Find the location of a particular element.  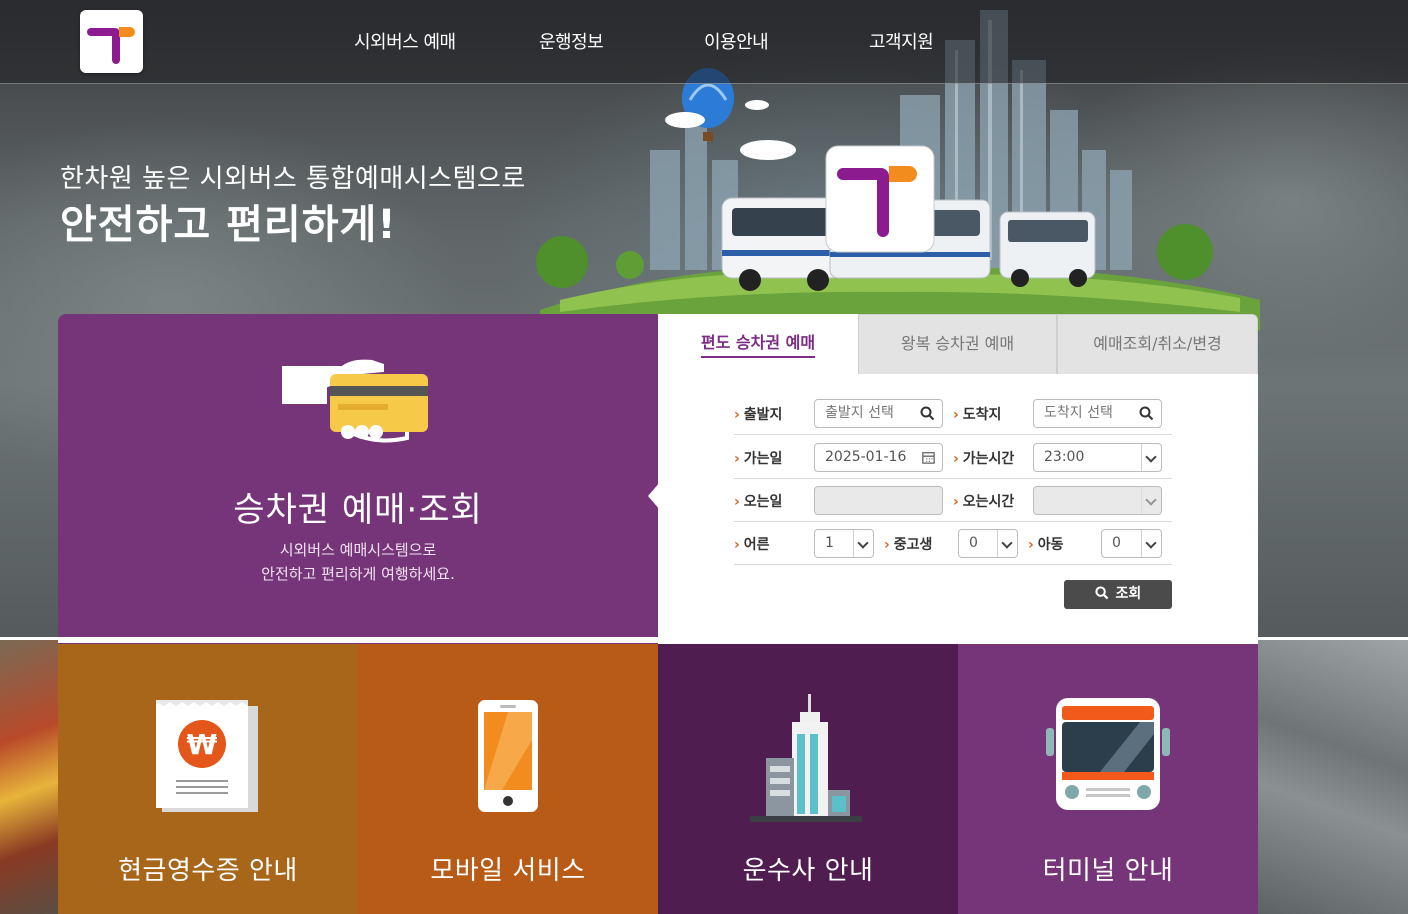

departure-placeholder: 출발지 선택 is located at coordinates (859, 413).